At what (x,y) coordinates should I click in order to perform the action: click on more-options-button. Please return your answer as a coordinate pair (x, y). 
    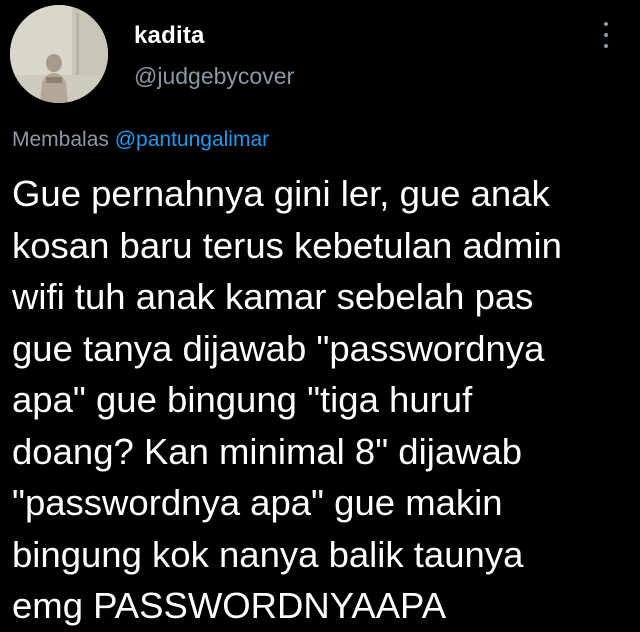
    Looking at the image, I should click on (606, 35).